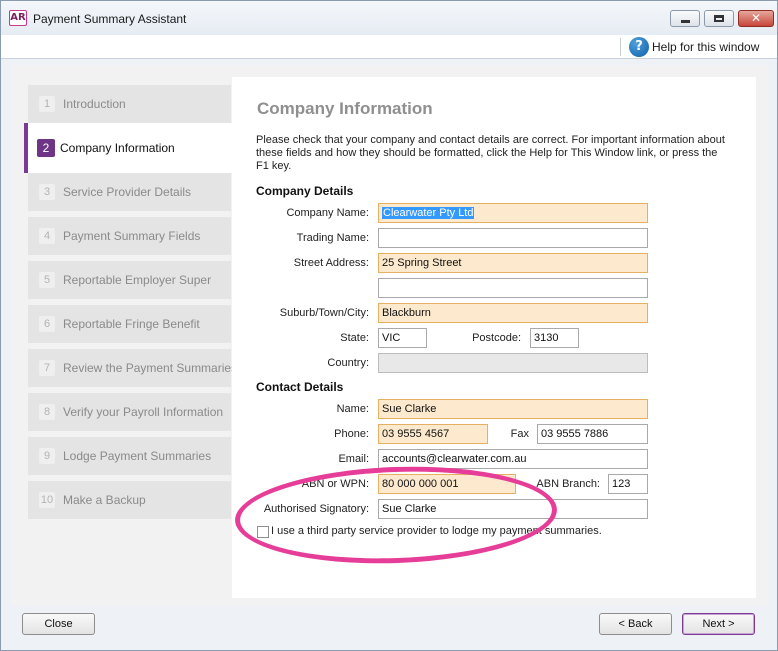 The height and width of the screenshot is (651, 778). I want to click on step-label: Make a Backup, so click(104, 500).